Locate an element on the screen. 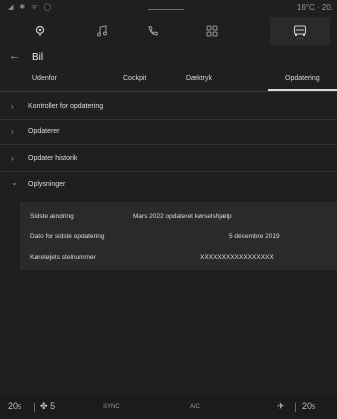 Image resolution: width=337 pixels, height=419 pixels. chevron-down-icon: ⌄ is located at coordinates (14, 182).